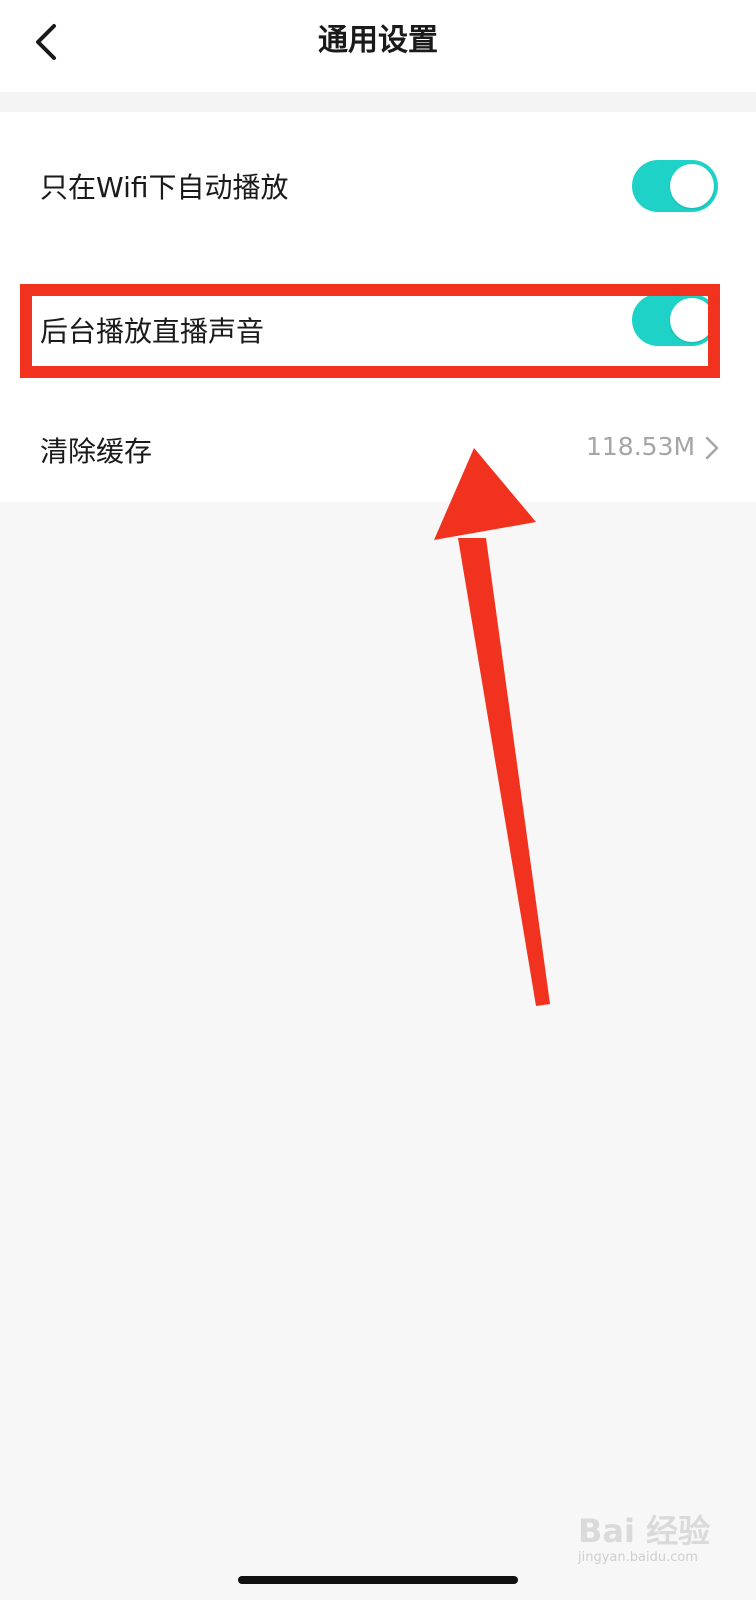 This screenshot has height=1600, width=756. What do you see at coordinates (641, 446) in the screenshot?
I see `cache-size-value: 118.53M` at bounding box center [641, 446].